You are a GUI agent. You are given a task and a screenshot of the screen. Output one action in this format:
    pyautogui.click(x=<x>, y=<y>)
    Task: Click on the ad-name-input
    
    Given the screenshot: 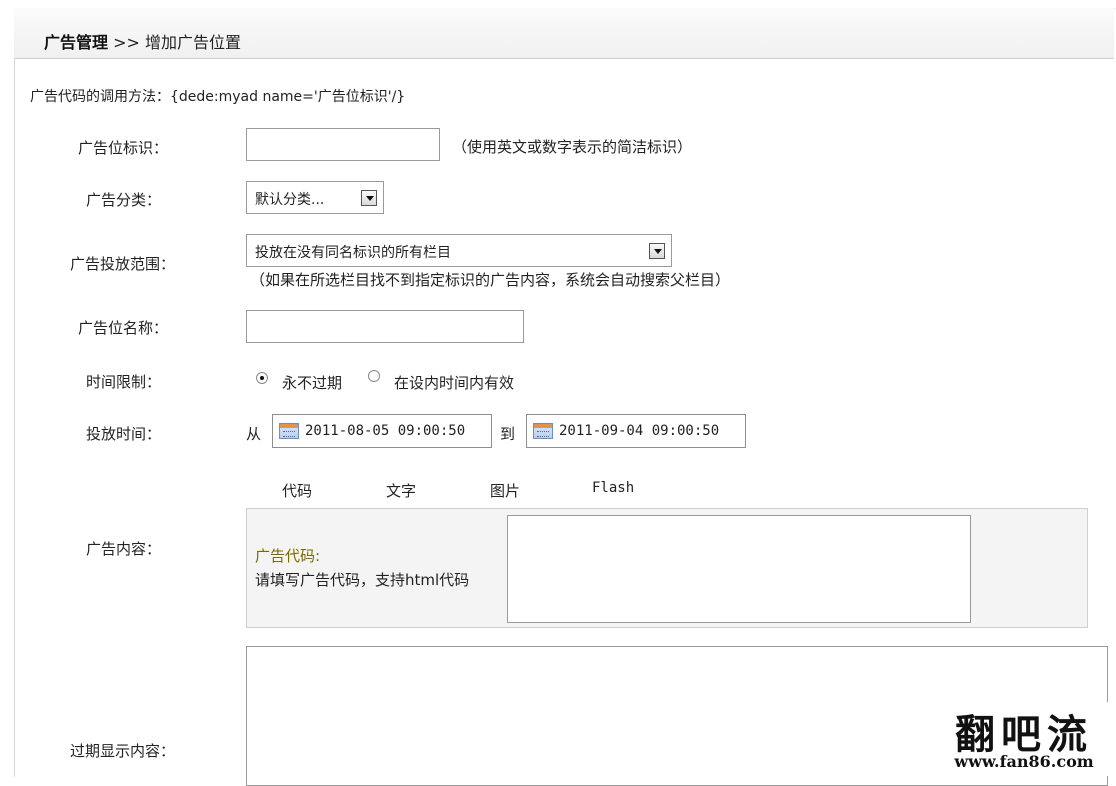 What is the action you would take?
    pyautogui.click(x=385, y=326)
    